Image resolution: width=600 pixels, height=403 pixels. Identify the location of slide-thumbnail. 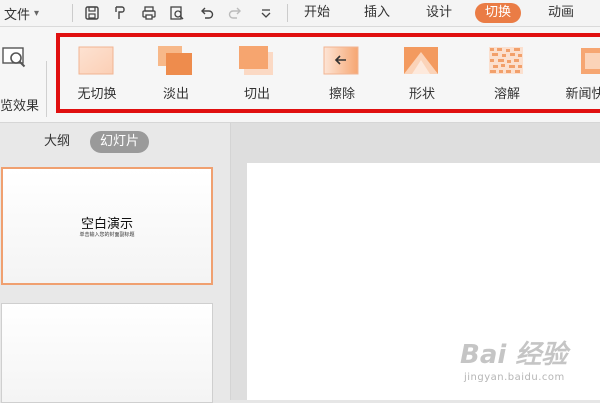
(107, 353).